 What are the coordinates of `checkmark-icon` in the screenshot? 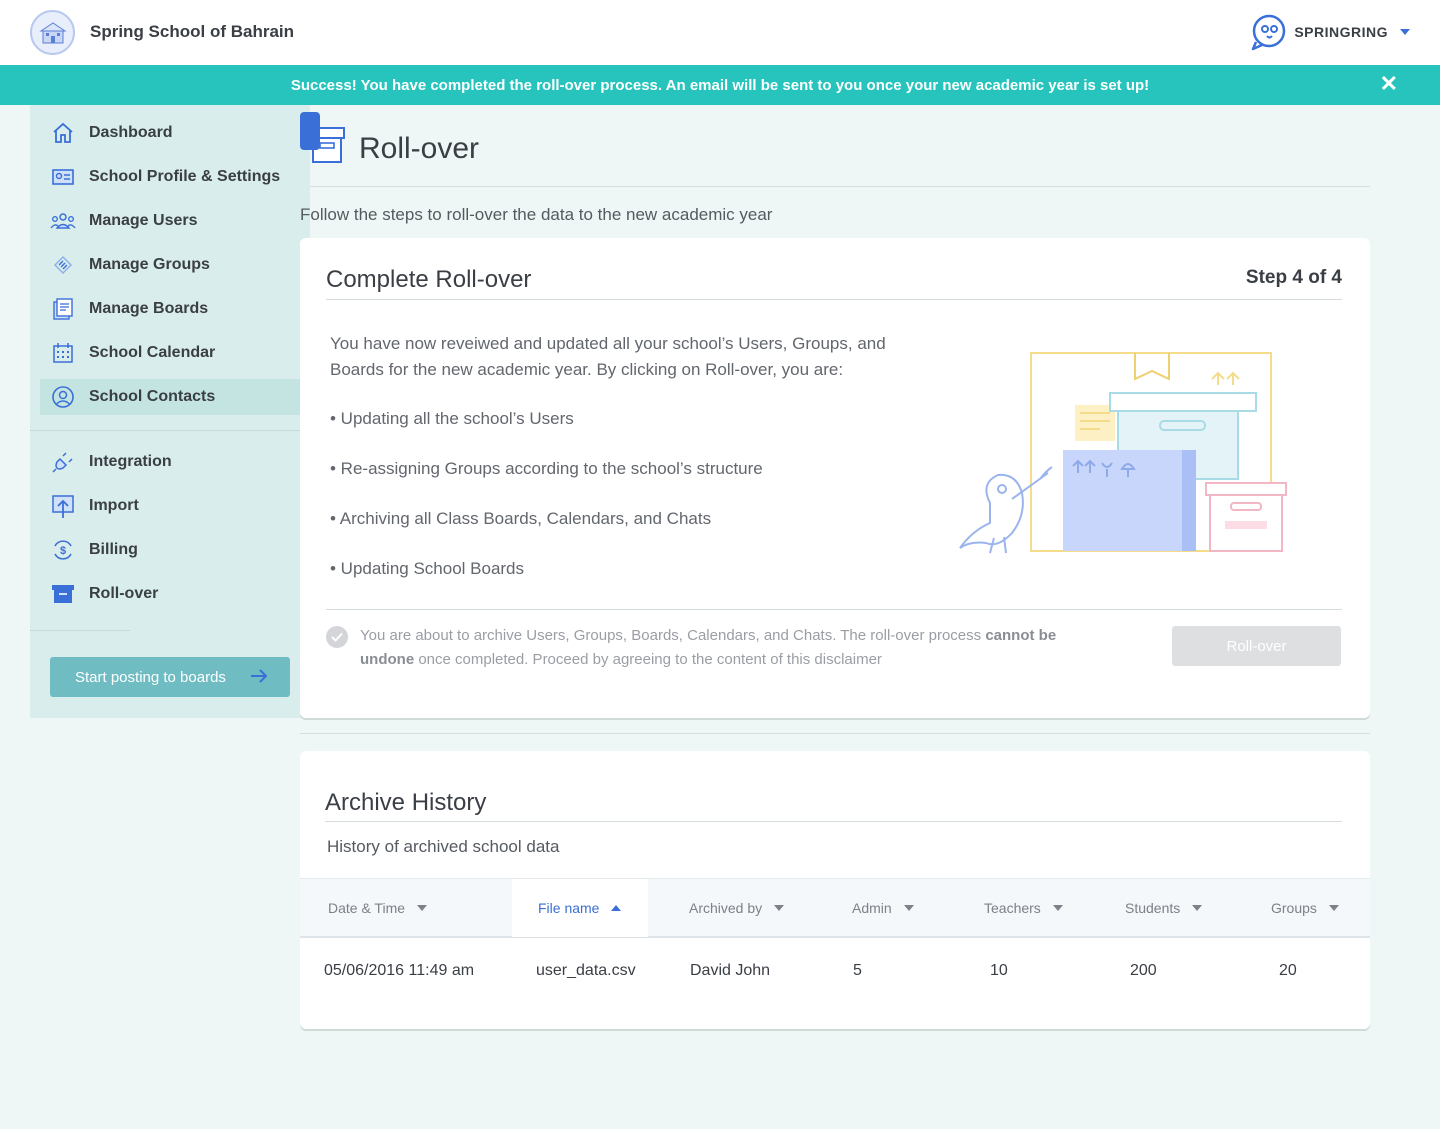 It's located at (337, 637).